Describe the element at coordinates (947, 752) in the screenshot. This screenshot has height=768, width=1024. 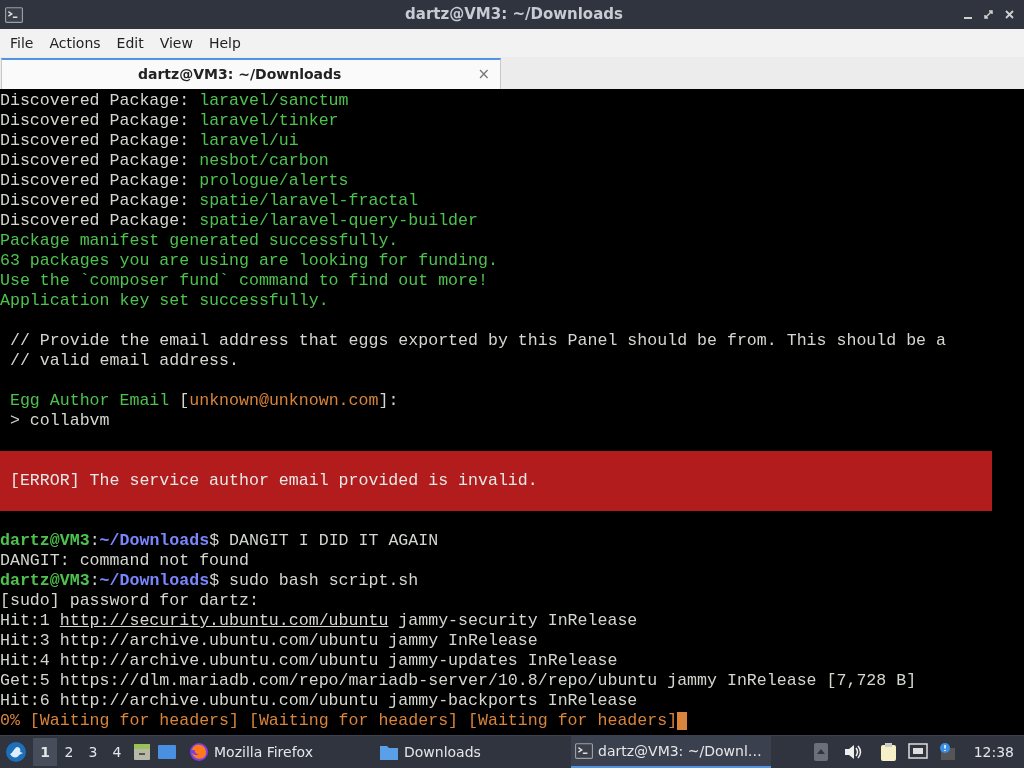
I see `notification-icon` at that location.